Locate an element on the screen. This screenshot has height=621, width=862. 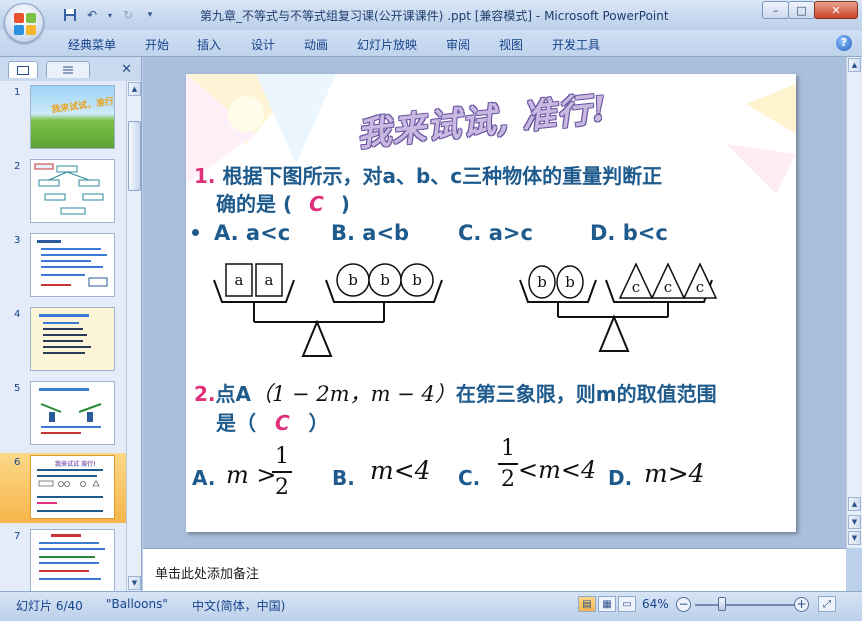
thumbnail-number: 4 is located at coordinates (17, 314).